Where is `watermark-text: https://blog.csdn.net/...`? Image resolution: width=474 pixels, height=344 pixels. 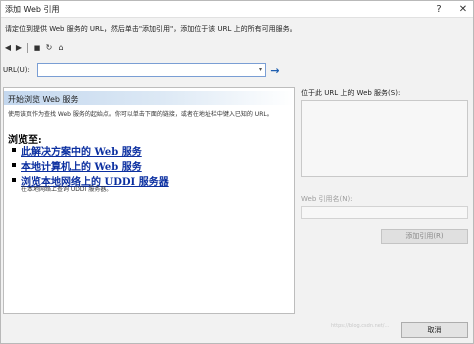
watermark-text: https://blog.csdn.net/... is located at coordinates (360, 326).